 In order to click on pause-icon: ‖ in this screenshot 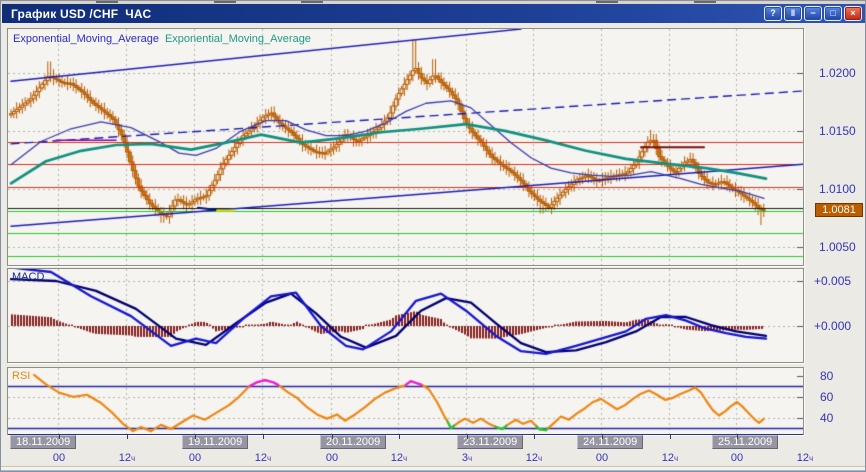, I will do `click(793, 13)`.